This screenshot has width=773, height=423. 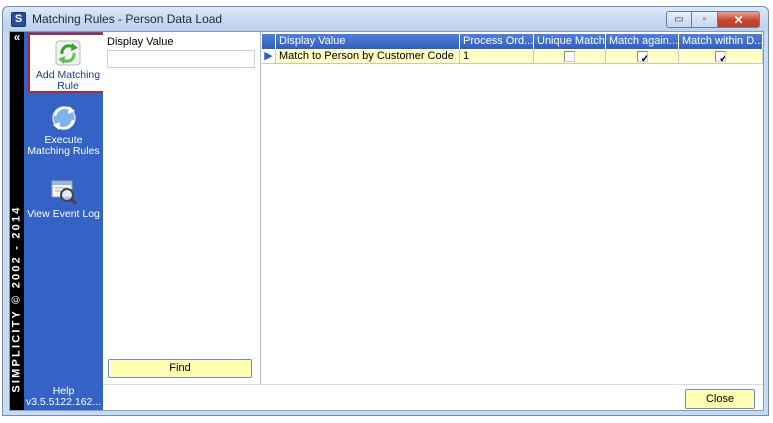 I want to click on bottom-bar: Close, so click(x=433, y=397).